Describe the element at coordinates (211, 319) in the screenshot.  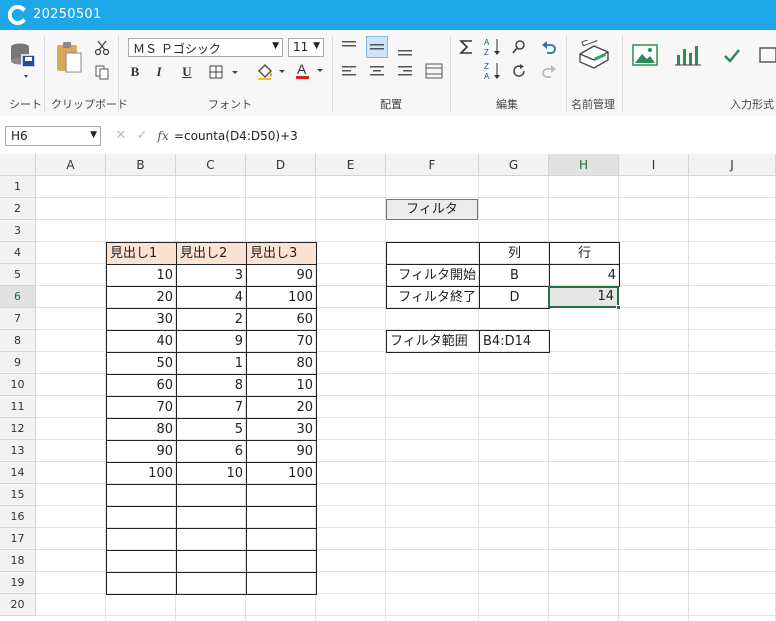
I see `table-cell: 2` at that location.